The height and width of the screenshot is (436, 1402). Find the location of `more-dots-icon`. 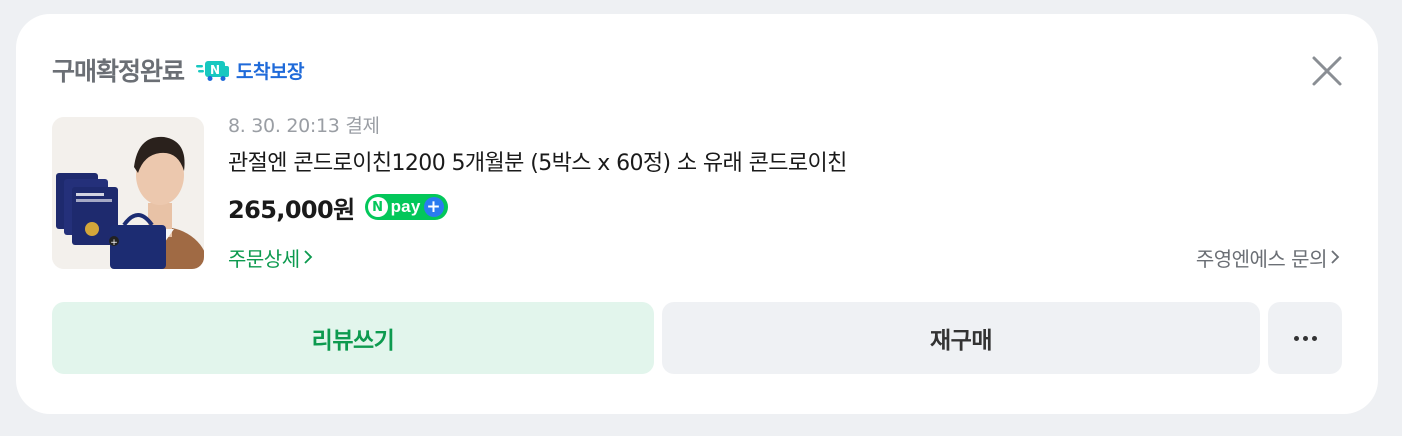

more-dots-icon is located at coordinates (1305, 338).